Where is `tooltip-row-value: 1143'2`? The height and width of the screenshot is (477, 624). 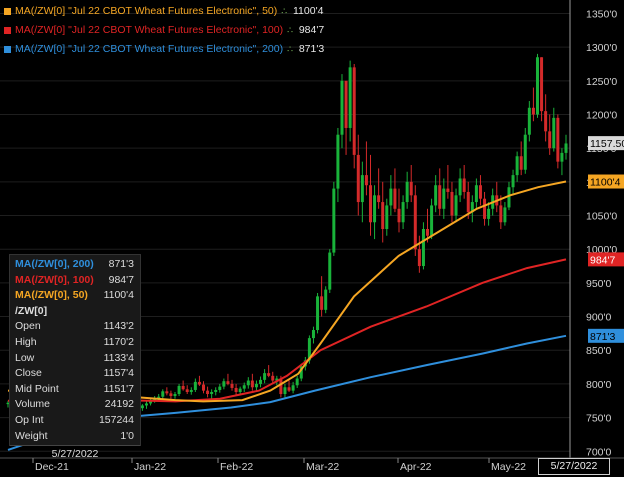 tooltip-row-value: 1143'2 is located at coordinates (118, 326).